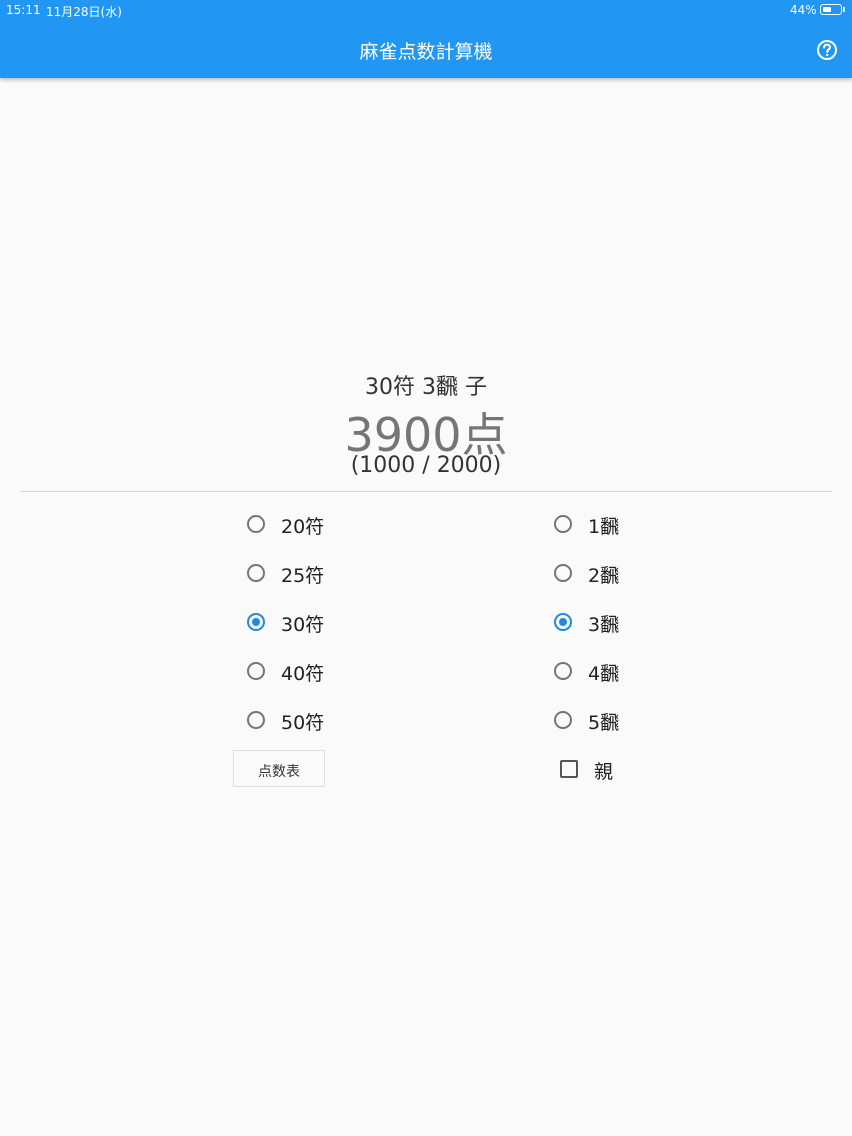 The width and height of the screenshot is (852, 1136). What do you see at coordinates (426, 387) in the screenshot?
I see `result-summary: 30符 3飜 子` at bounding box center [426, 387].